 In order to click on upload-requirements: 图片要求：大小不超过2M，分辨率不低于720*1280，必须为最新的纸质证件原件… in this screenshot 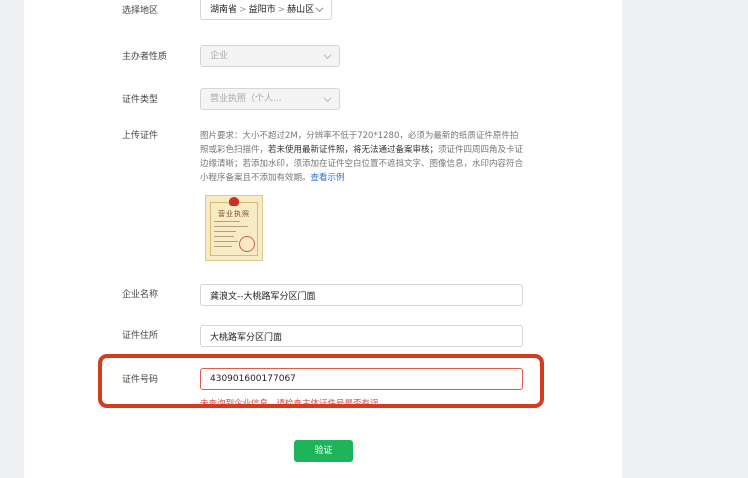, I will do `click(363, 157)`.